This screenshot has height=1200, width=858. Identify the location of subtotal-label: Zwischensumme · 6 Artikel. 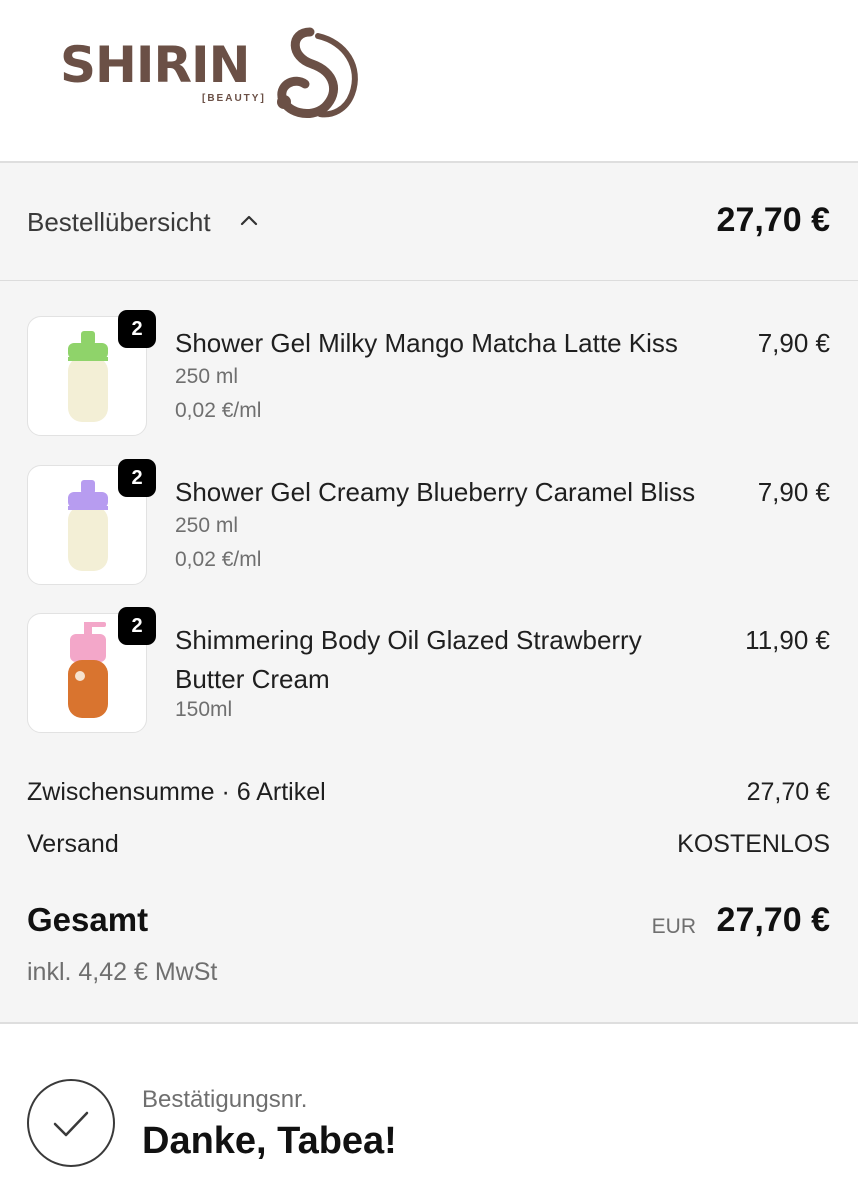
(176, 792).